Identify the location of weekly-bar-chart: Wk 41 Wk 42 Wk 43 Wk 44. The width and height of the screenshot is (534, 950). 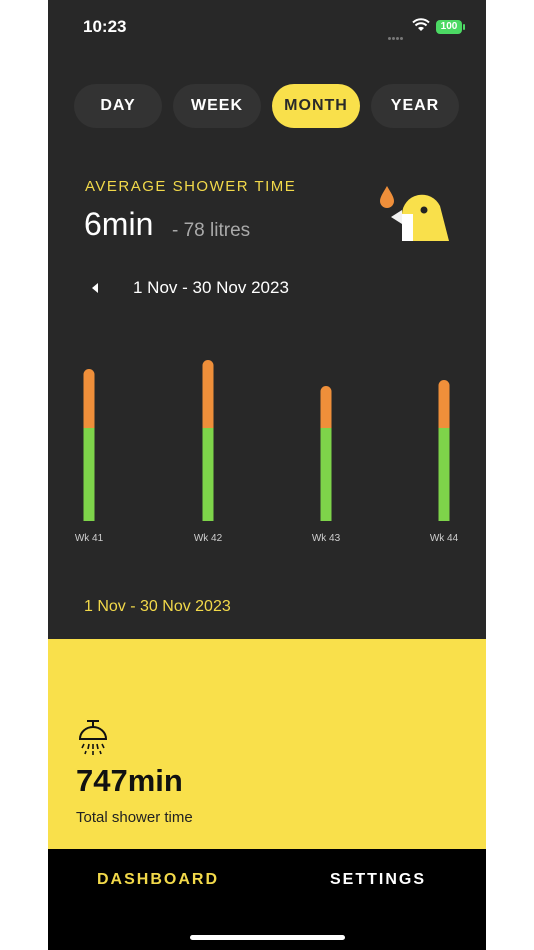
(267, 452).